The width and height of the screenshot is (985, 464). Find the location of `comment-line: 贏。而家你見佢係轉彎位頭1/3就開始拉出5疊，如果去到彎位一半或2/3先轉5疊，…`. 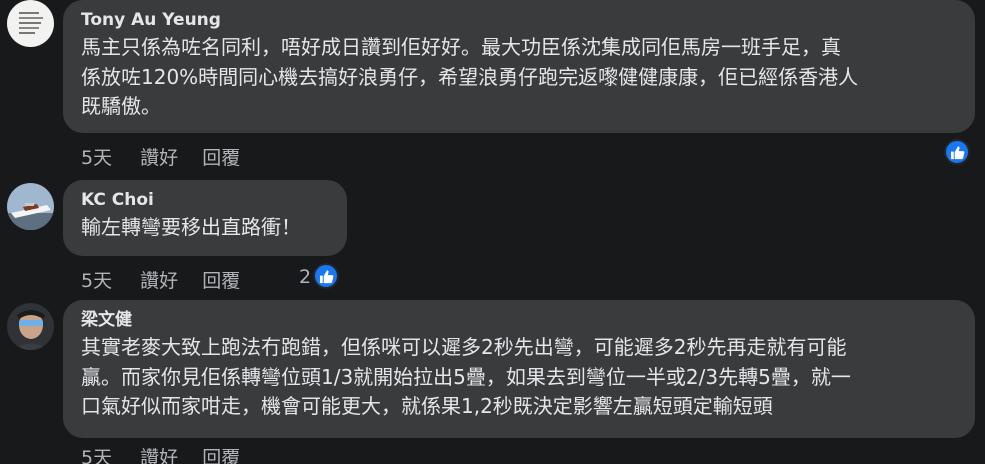

comment-line: 贏。而家你見佢係轉彎位頭1/3就開始拉出5疊，如果去到彎位一半或2/3先轉5疊，… is located at coordinates (466, 376).